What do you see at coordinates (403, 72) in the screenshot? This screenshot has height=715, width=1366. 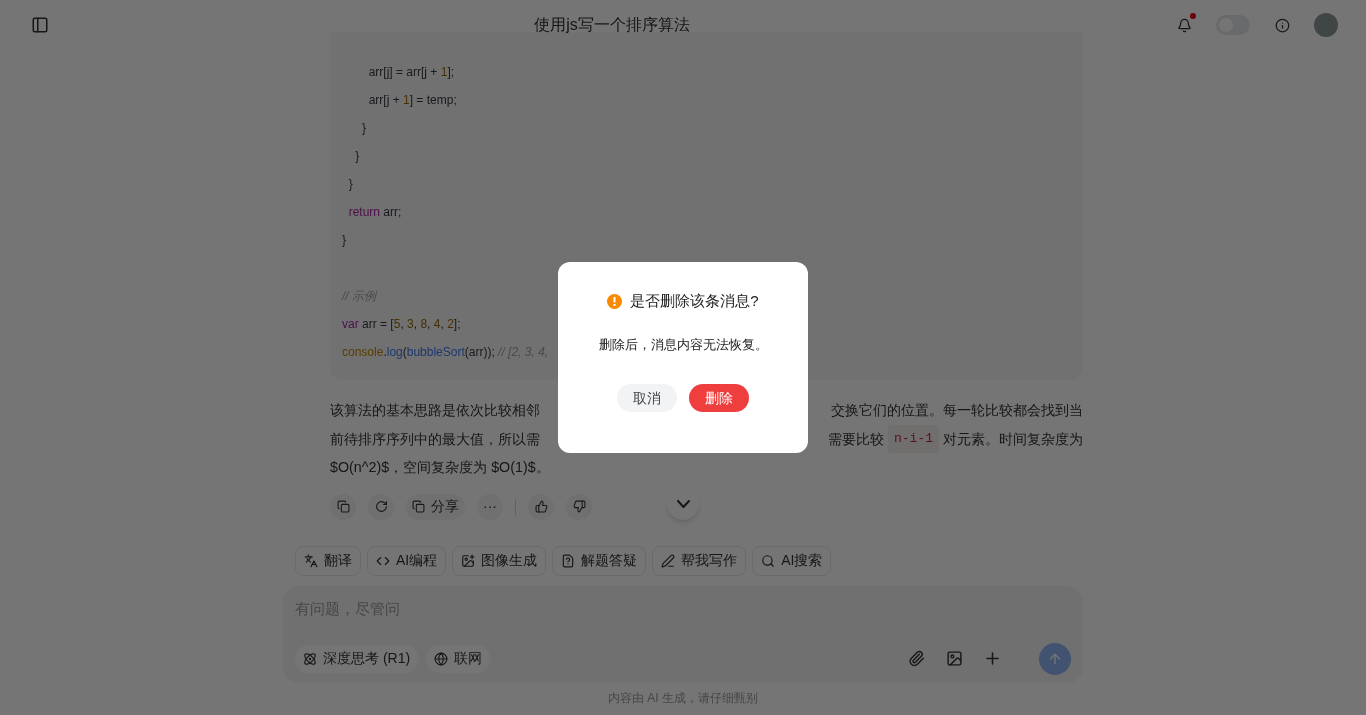 I see `code-token: arr[j] = arr[j +` at bounding box center [403, 72].